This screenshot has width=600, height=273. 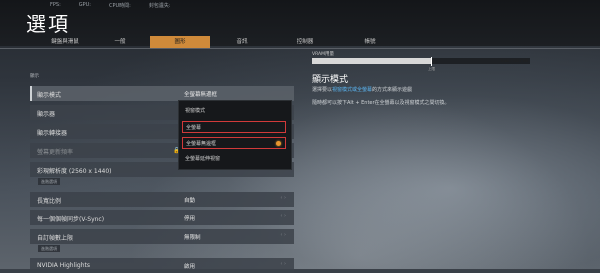 I want to click on setting-value: 停用, so click(x=190, y=219).